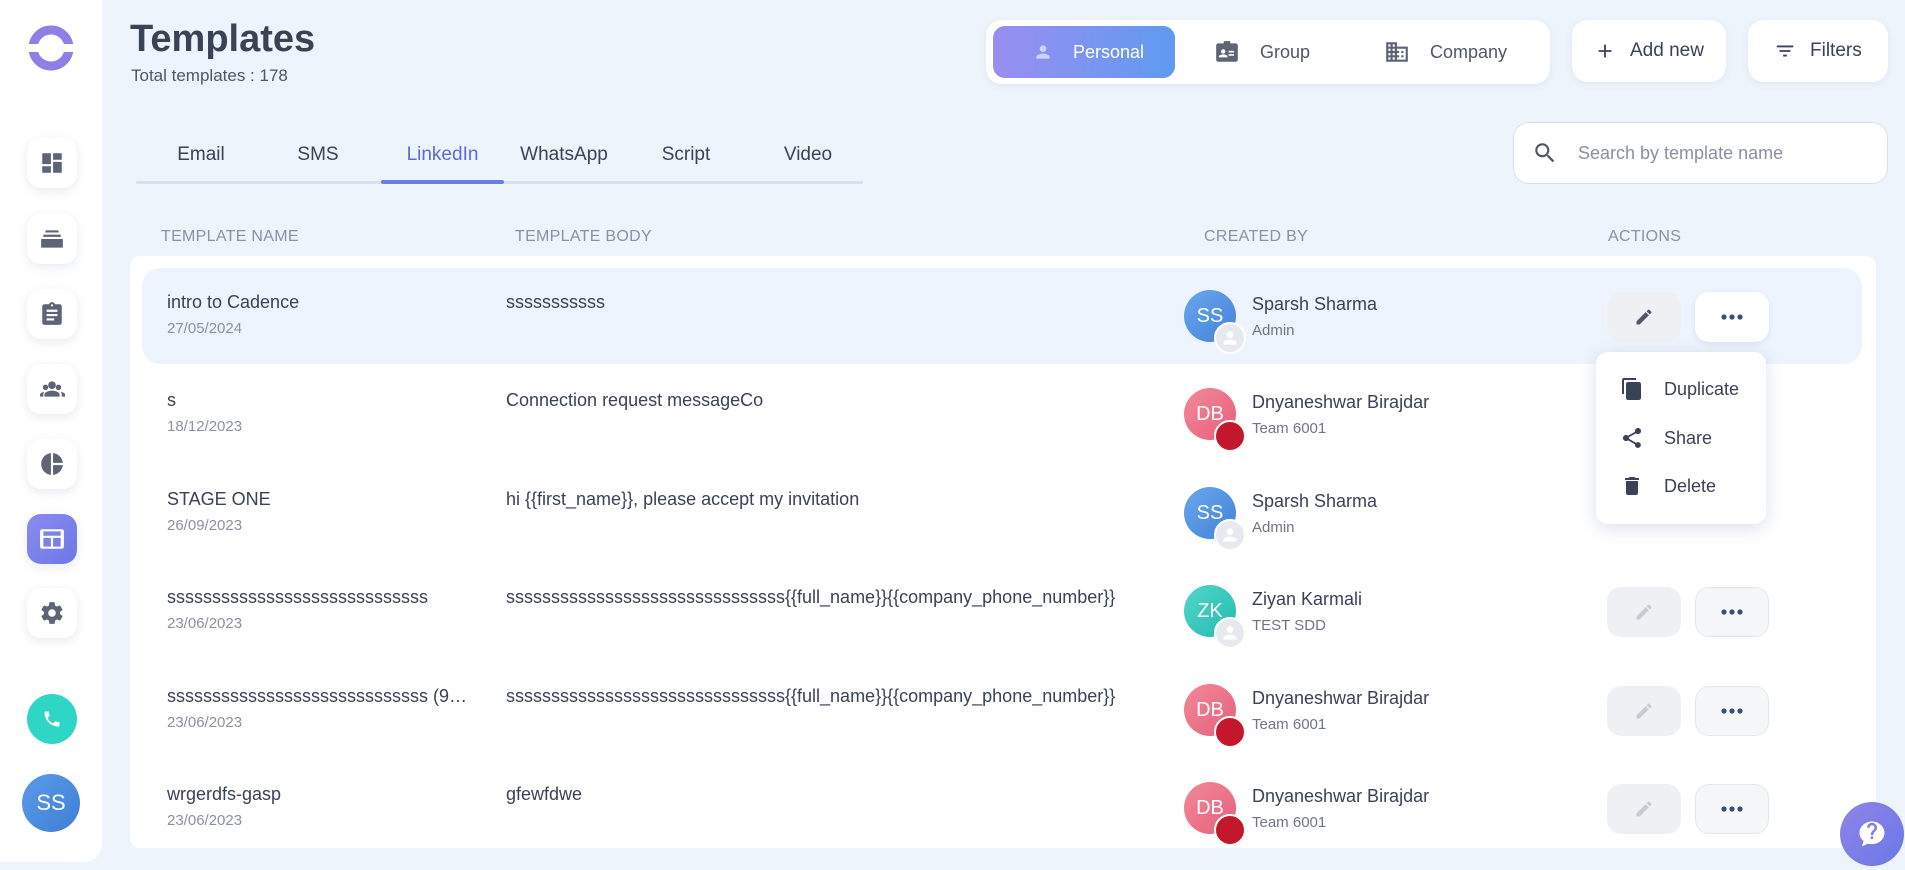 This screenshot has height=870, width=1905. Describe the element at coordinates (1667, 50) in the screenshot. I see `add-new-label: Add new` at that location.